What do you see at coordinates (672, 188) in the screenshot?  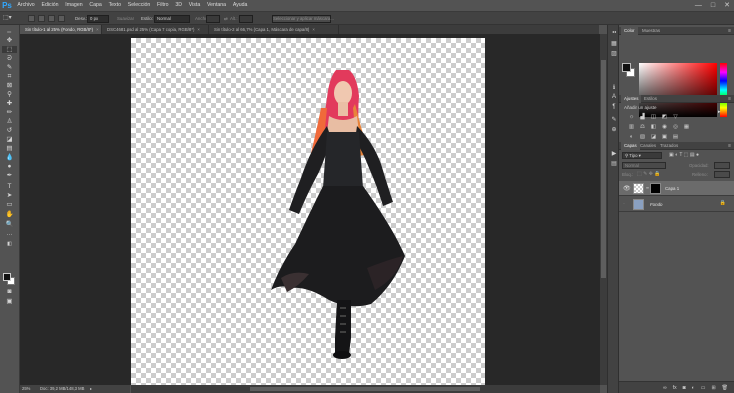 I see `layer-name: Capa 1` at bounding box center [672, 188].